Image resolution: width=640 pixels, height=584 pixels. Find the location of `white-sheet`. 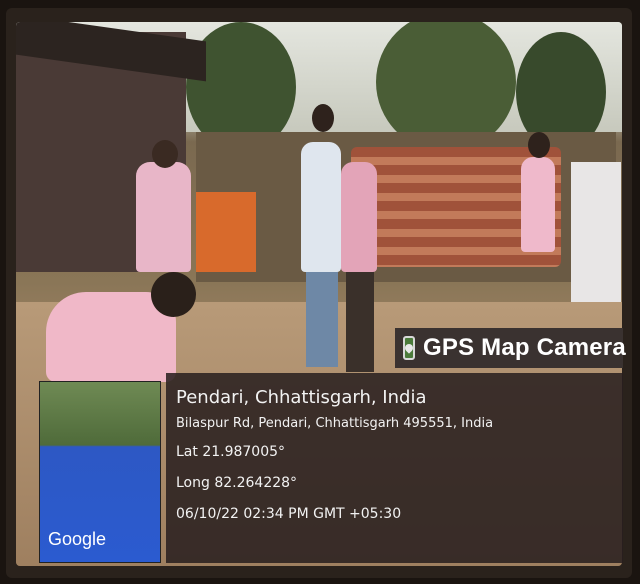

white-sheet is located at coordinates (596, 232).